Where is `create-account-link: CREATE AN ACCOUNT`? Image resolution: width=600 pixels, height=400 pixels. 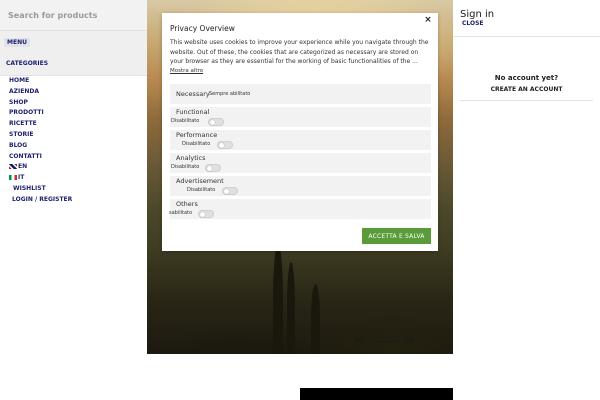 create-account-link: CREATE AN ACCOUNT is located at coordinates (526, 89).